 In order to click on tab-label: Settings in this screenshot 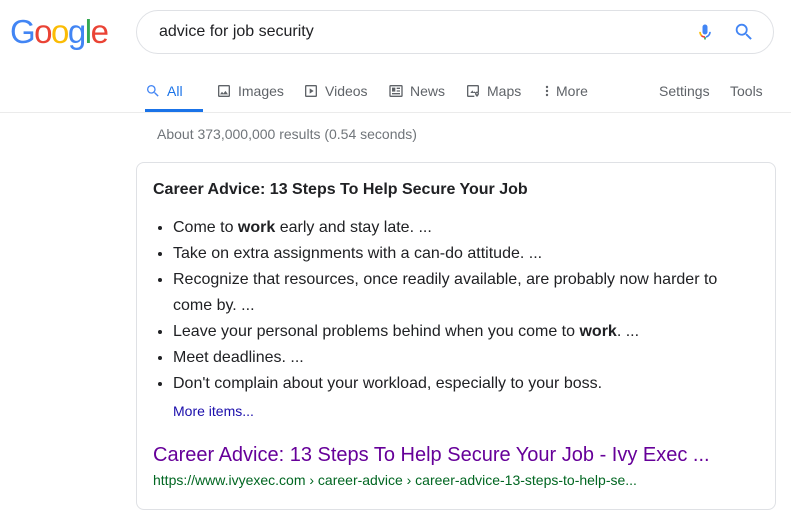, I will do `click(684, 91)`.